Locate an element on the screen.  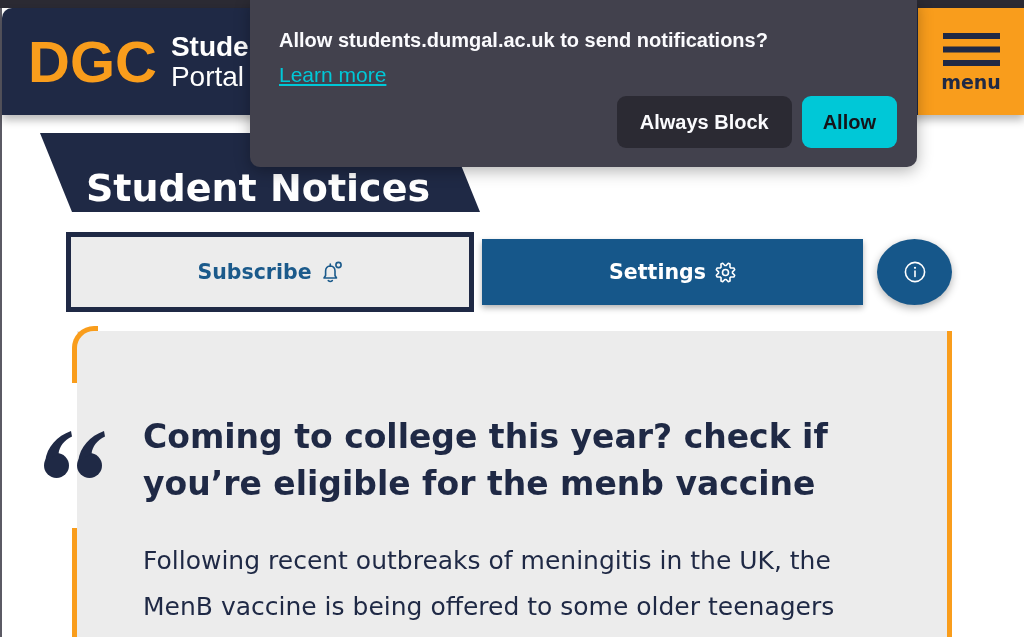
info-button is located at coordinates (914, 272).